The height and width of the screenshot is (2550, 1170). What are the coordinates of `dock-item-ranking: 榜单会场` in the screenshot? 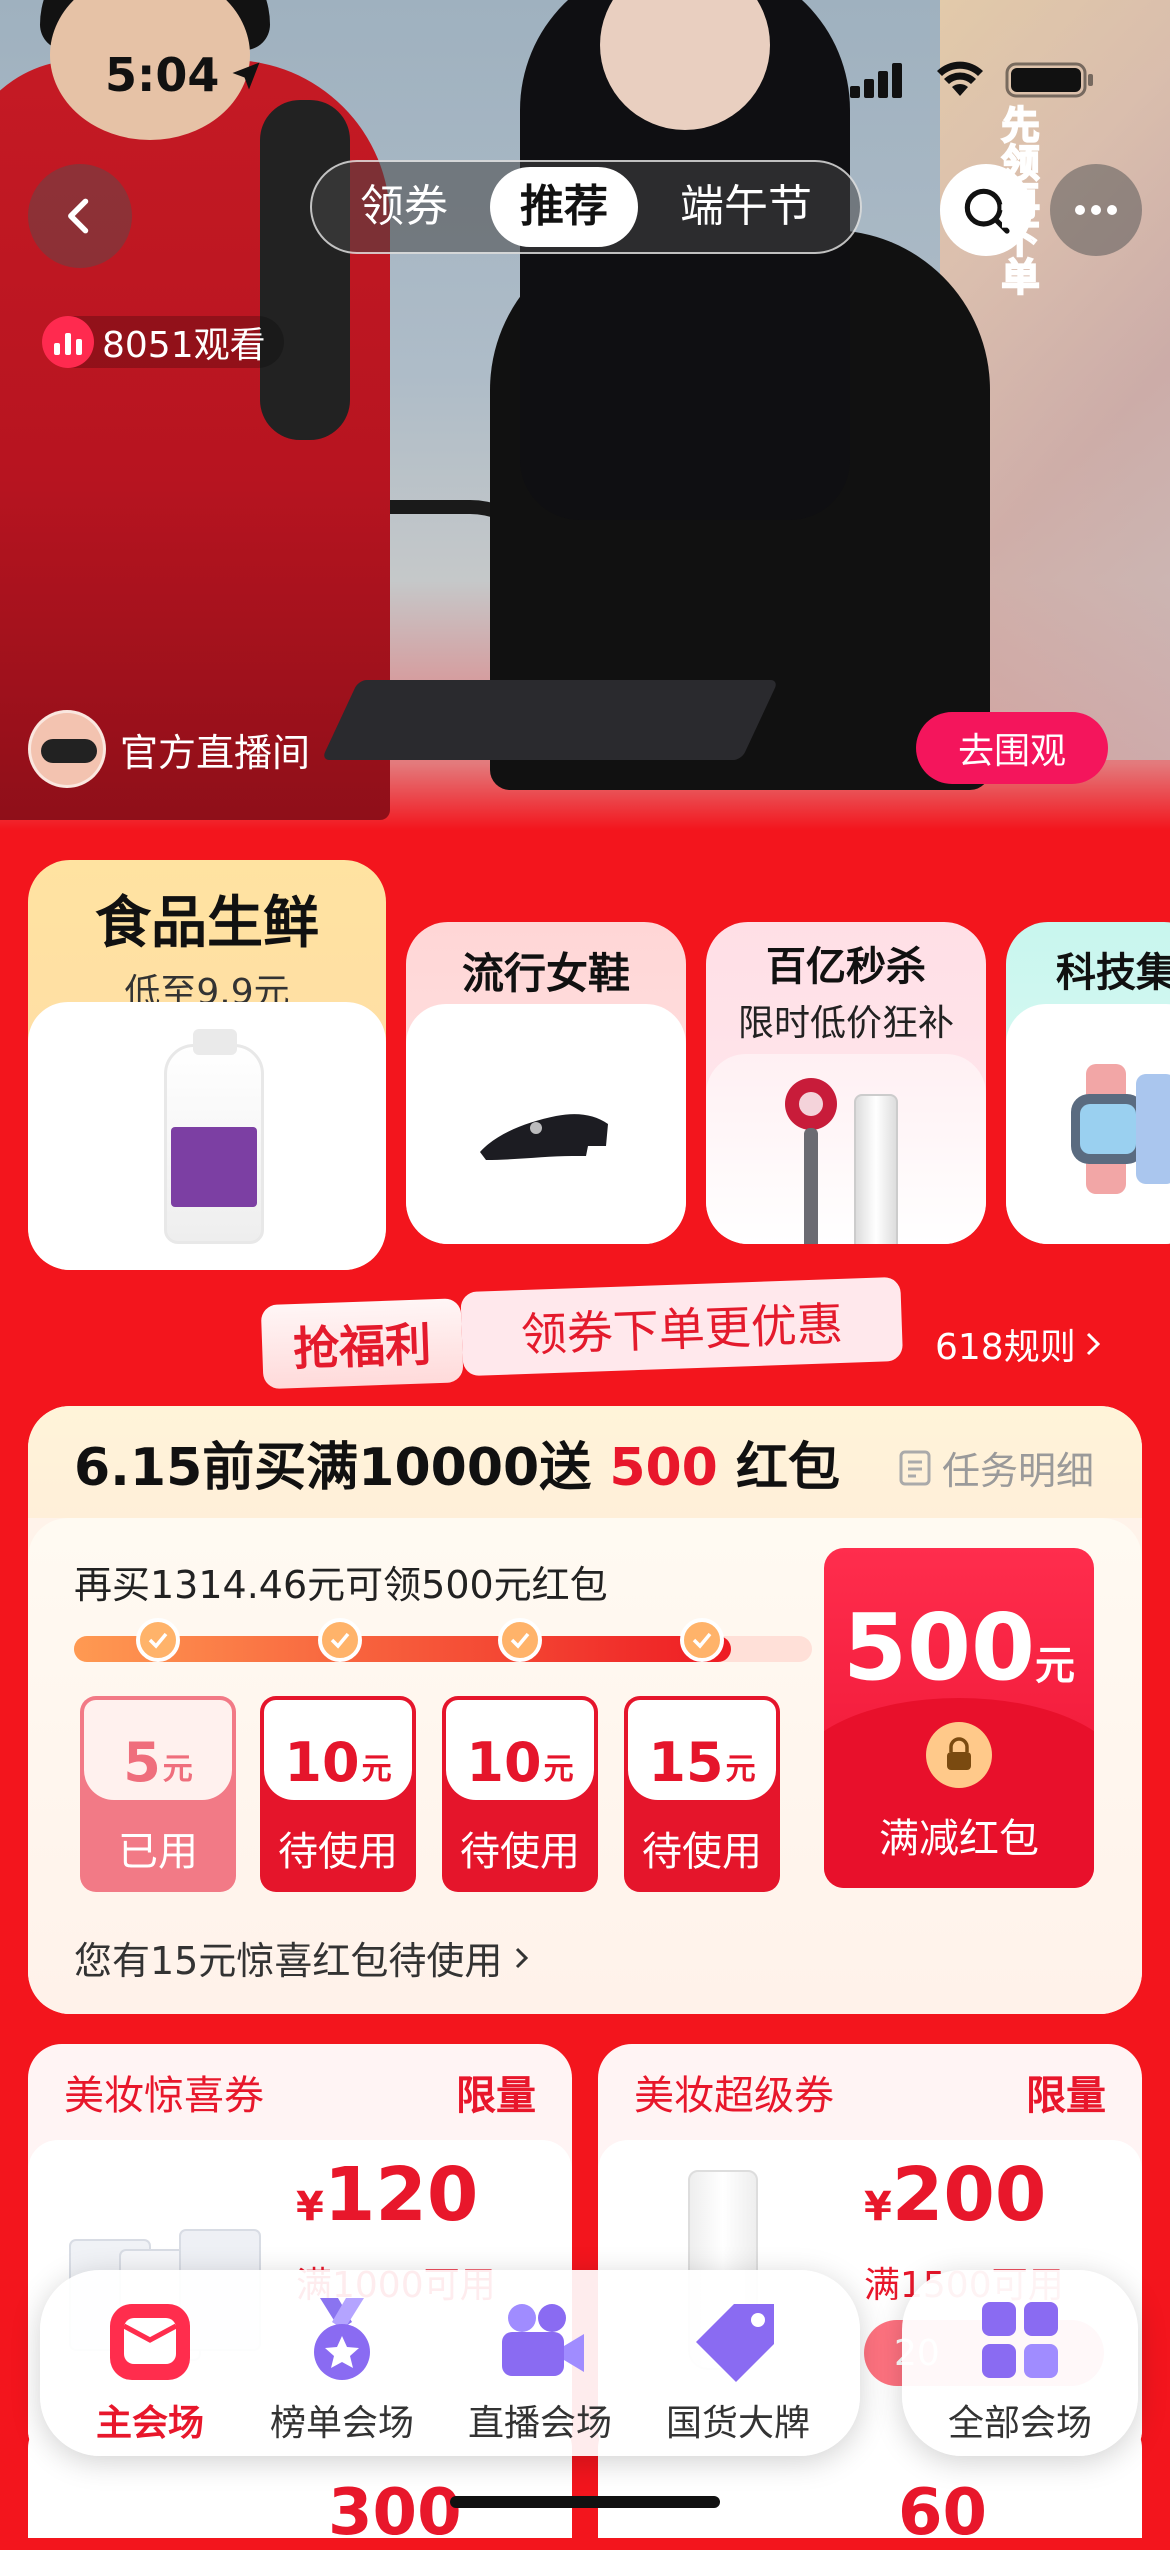 It's located at (342, 2363).